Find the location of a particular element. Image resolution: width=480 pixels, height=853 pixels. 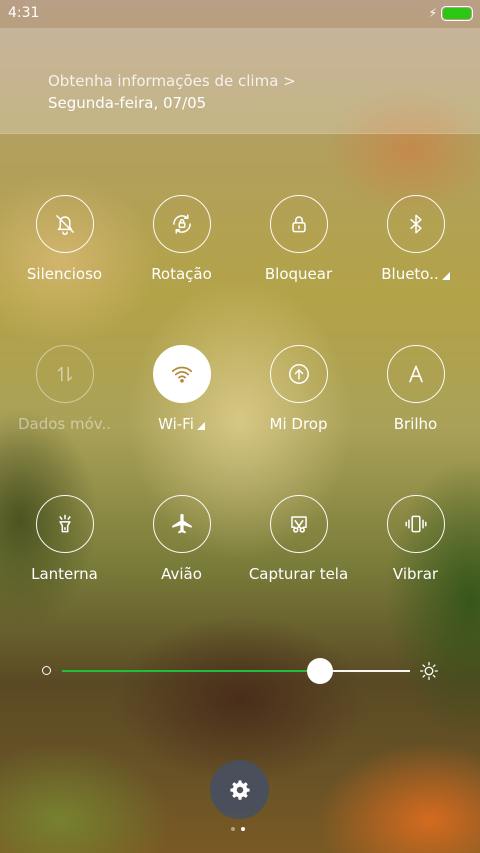

bluetooth-icon is located at coordinates (415, 224).